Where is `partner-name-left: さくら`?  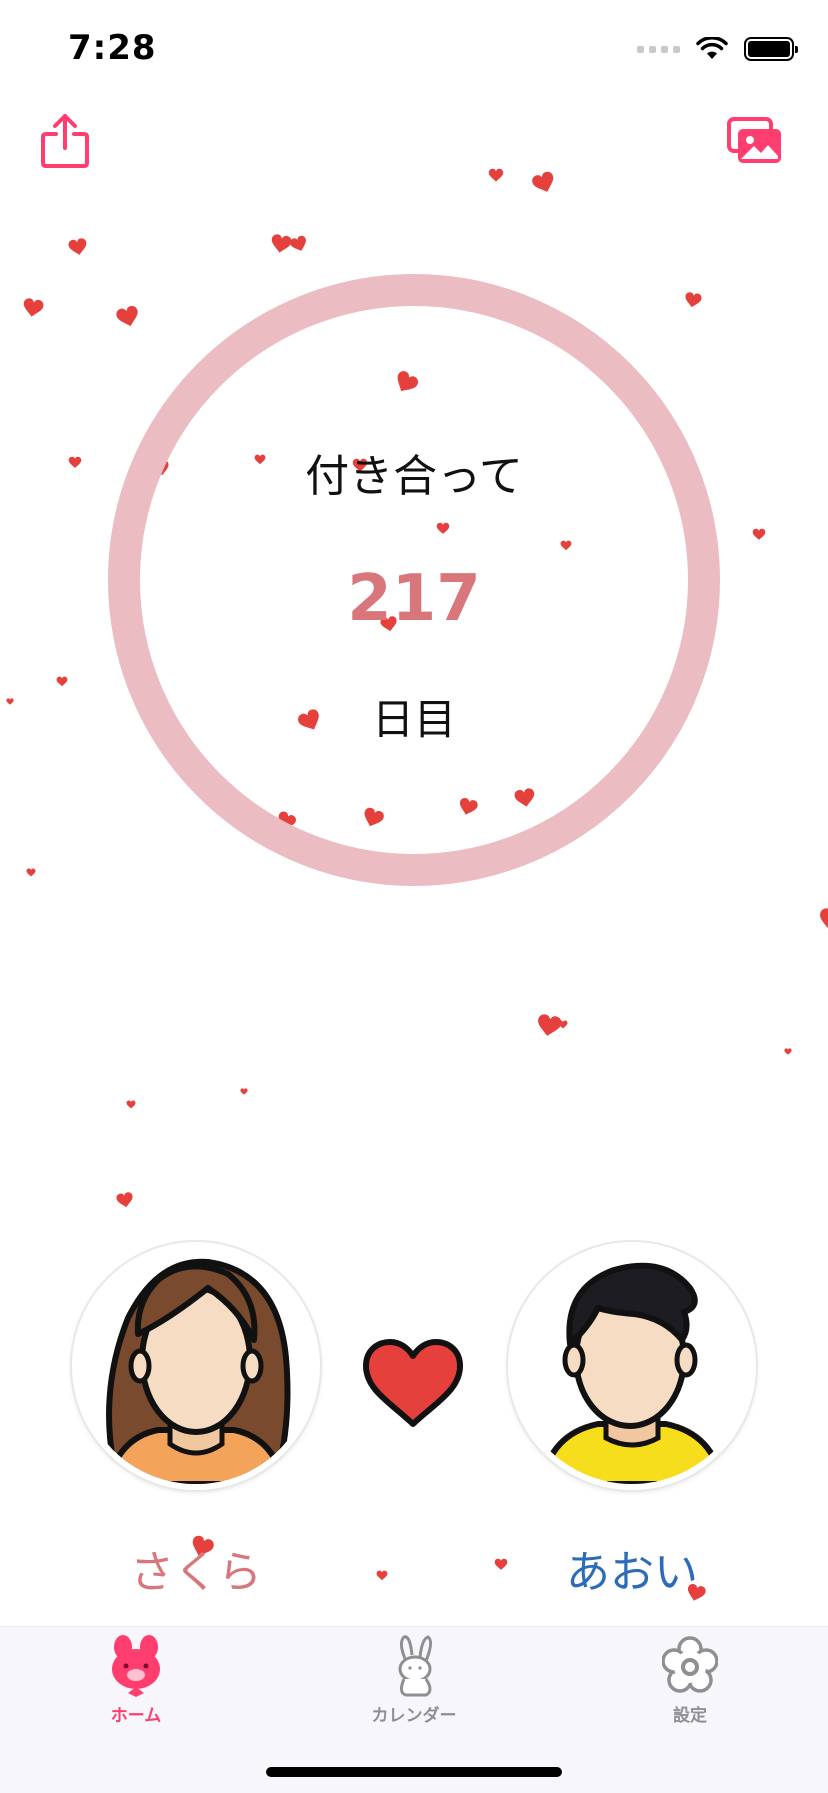 partner-name-left: さくら is located at coordinates (196, 1568).